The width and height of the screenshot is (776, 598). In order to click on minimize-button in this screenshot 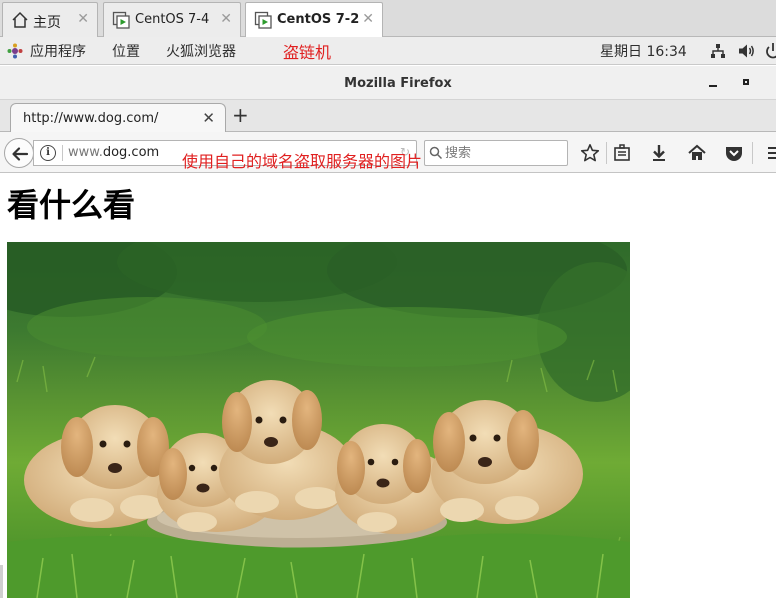, I will do `click(713, 83)`.